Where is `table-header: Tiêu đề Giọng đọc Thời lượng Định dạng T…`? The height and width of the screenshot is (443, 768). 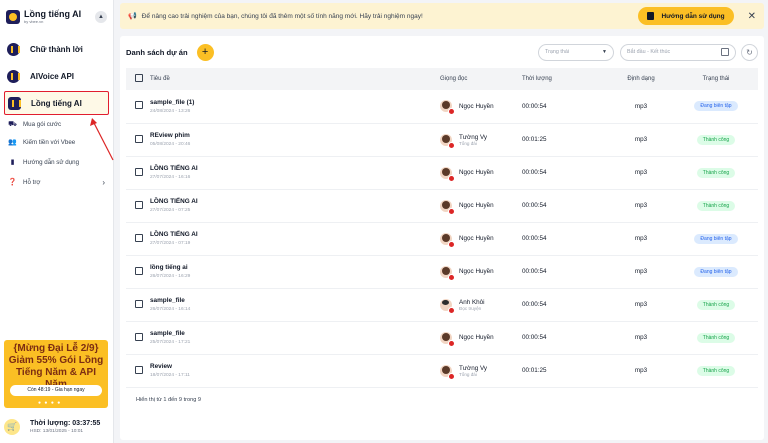 table-header: Tiêu đề Giọng đọc Thời lượng Định dạng T… is located at coordinates (442, 79).